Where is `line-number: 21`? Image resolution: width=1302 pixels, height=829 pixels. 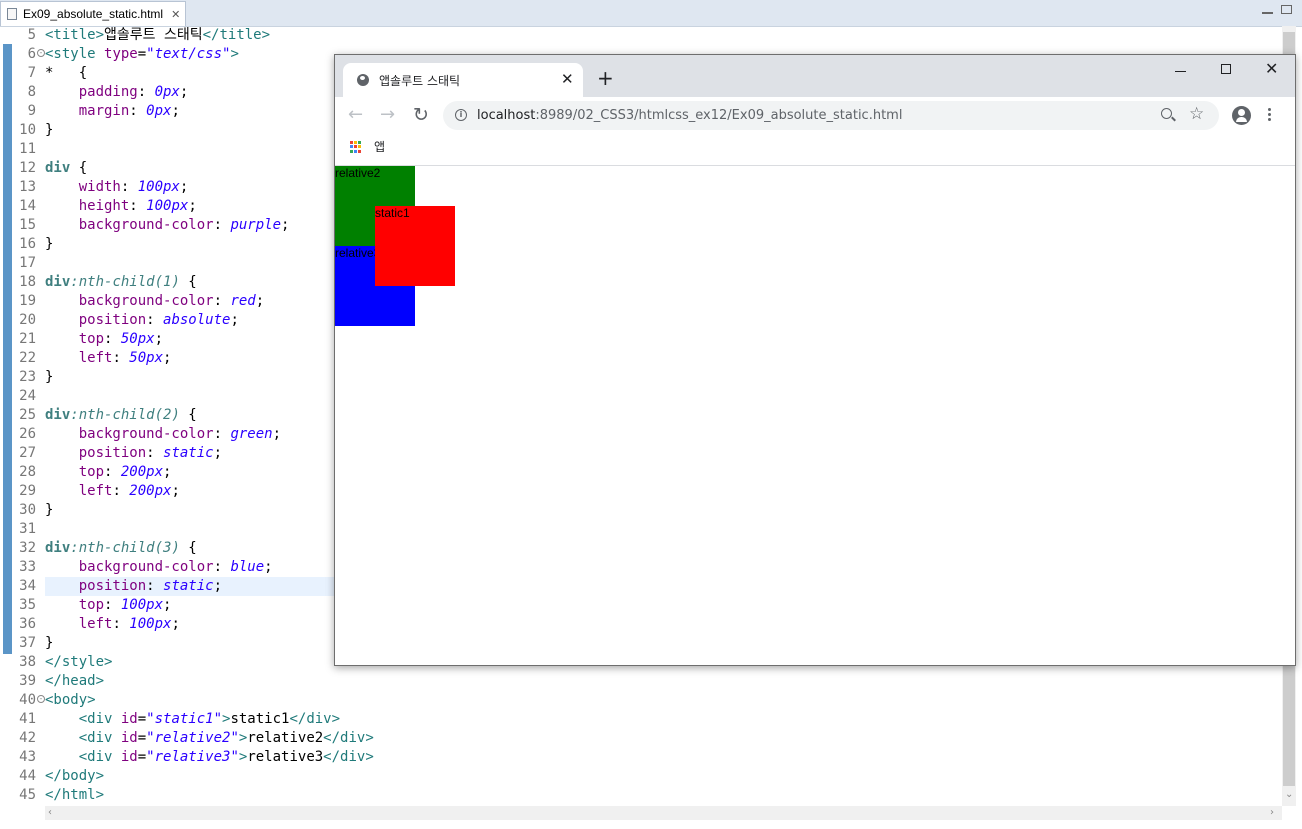 line-number: 21 is located at coordinates (27, 339).